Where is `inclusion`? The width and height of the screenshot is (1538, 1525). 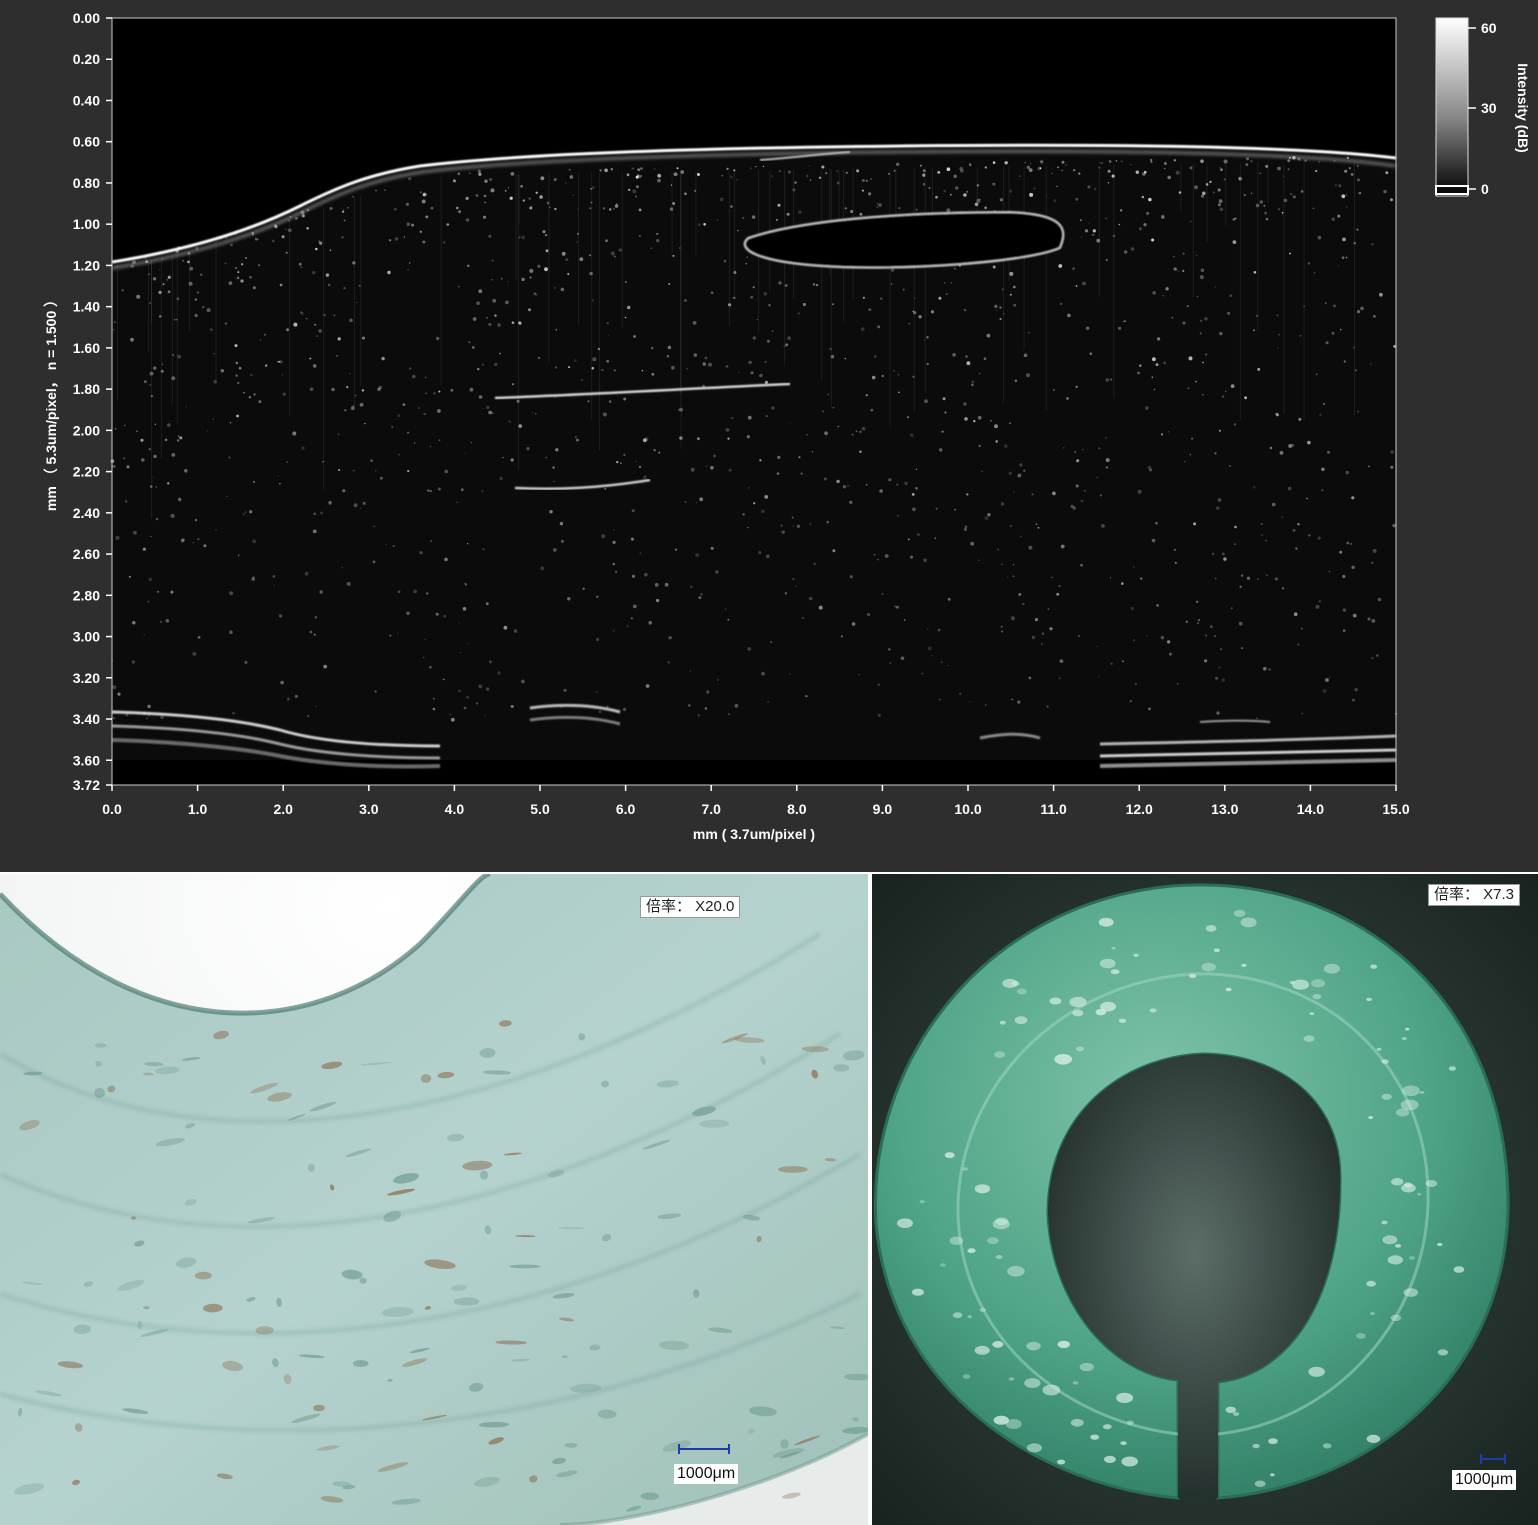 inclusion is located at coordinates (100, 1045).